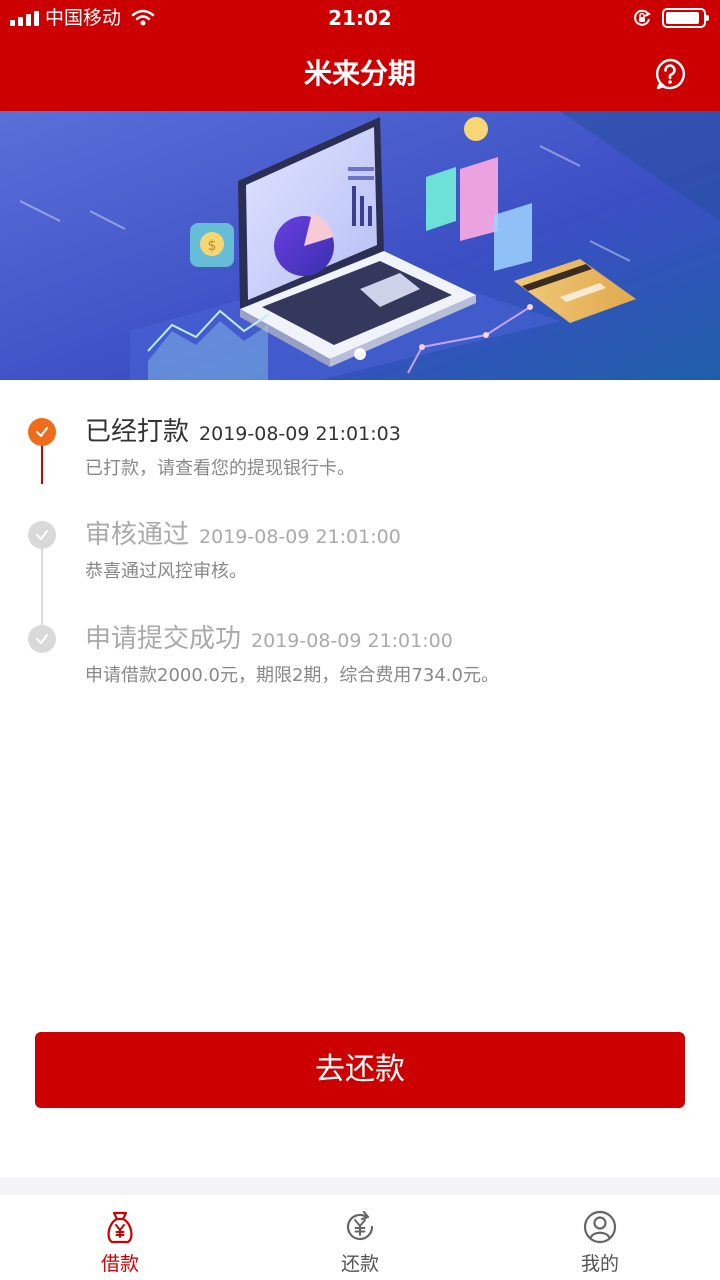 The height and width of the screenshot is (1280, 720). I want to click on rotation-lock-icon, so click(642, 17).